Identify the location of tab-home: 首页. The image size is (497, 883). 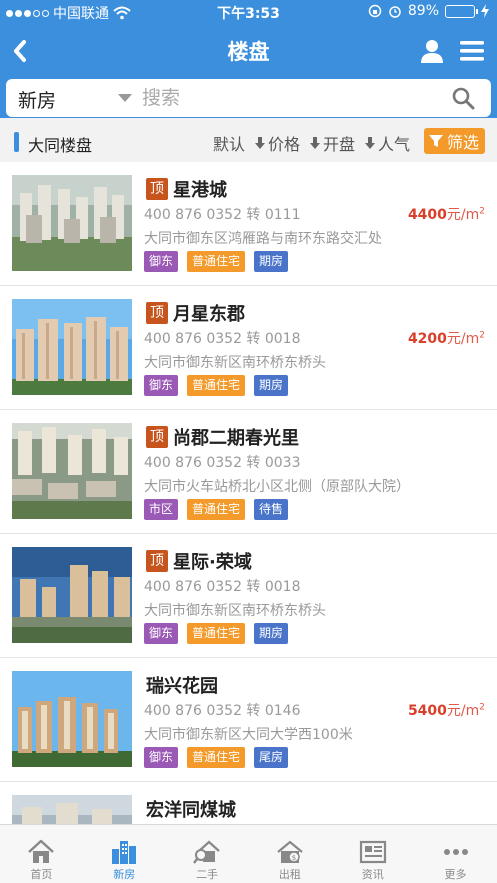
(41, 854).